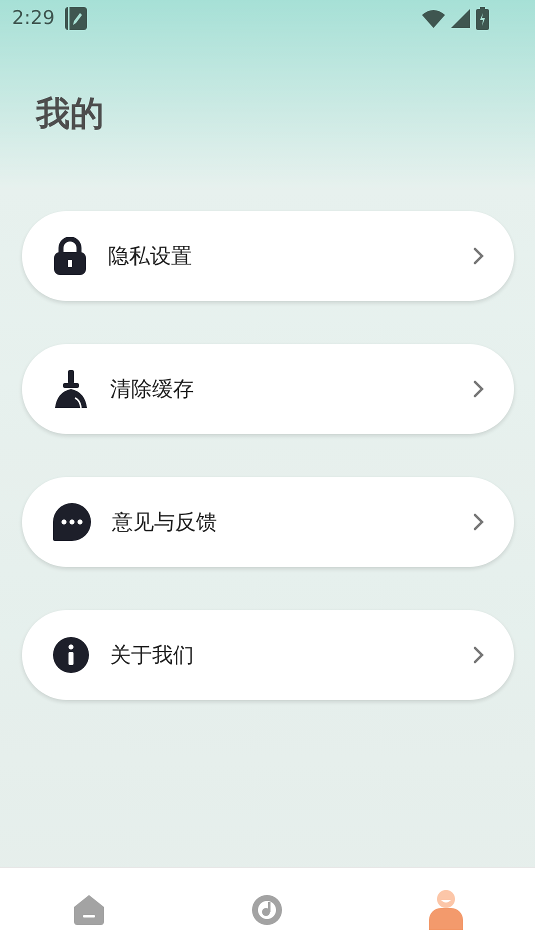 The image size is (535, 951). I want to click on info-icon, so click(71, 655).